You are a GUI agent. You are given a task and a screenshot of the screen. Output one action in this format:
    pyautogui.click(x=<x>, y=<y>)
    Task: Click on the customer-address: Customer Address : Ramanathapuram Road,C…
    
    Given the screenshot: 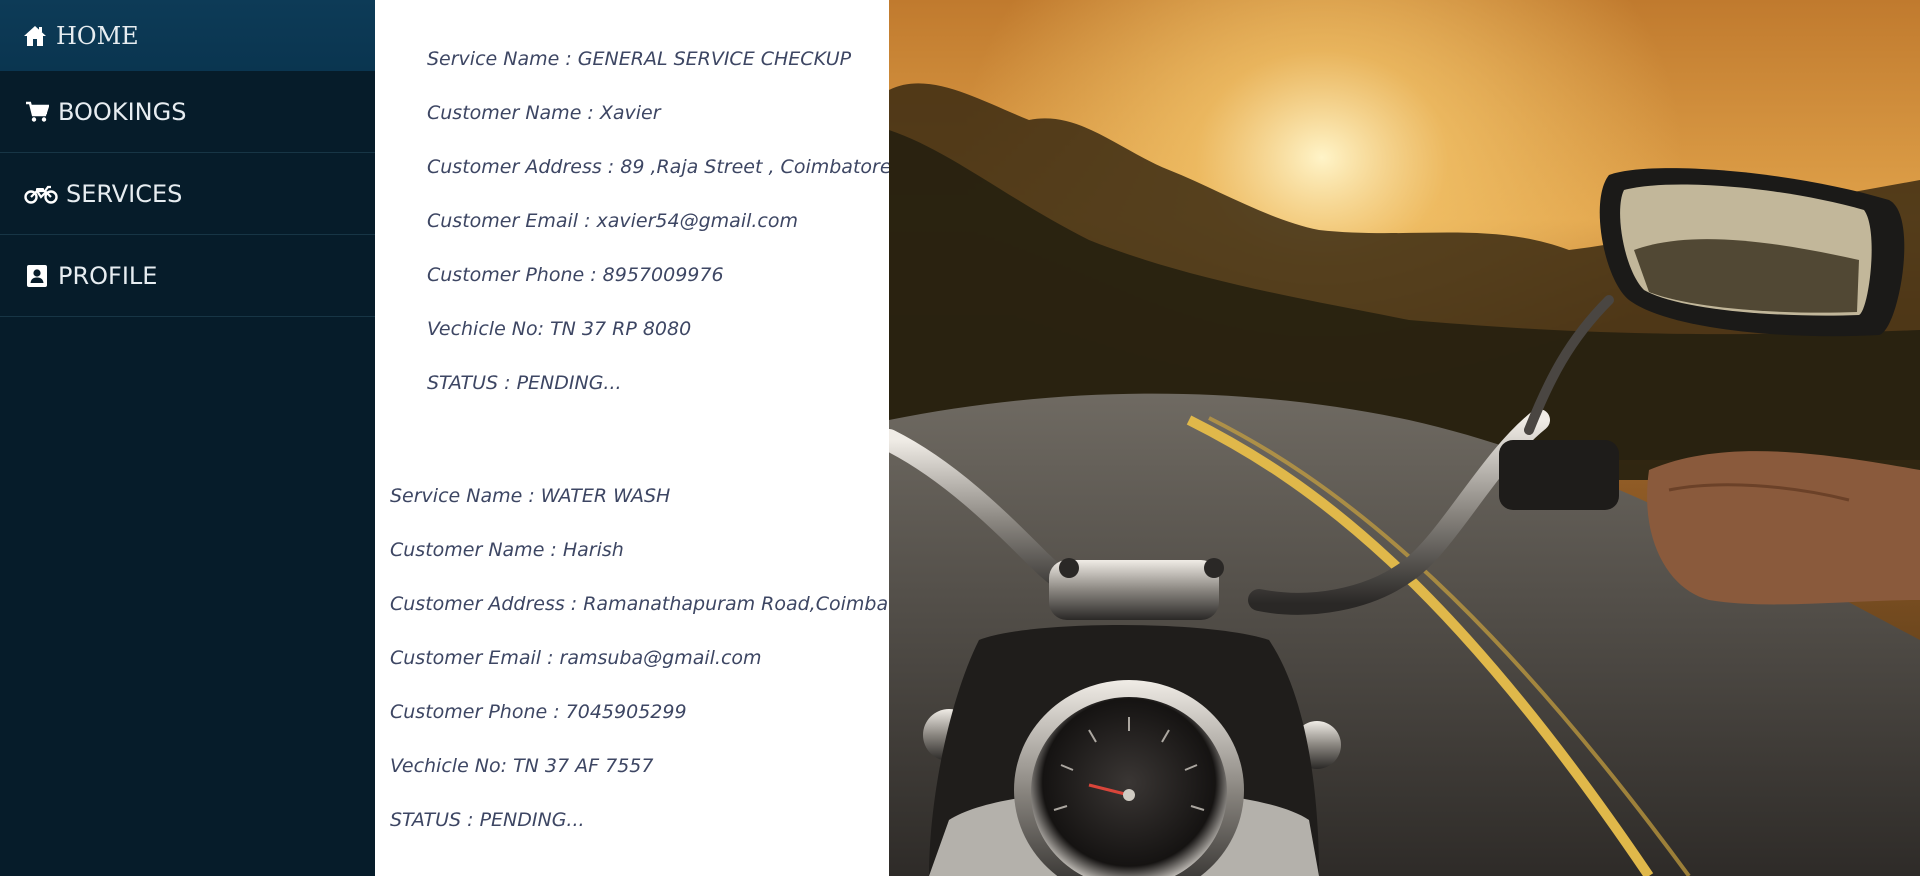 What is the action you would take?
    pyautogui.click(x=658, y=604)
    